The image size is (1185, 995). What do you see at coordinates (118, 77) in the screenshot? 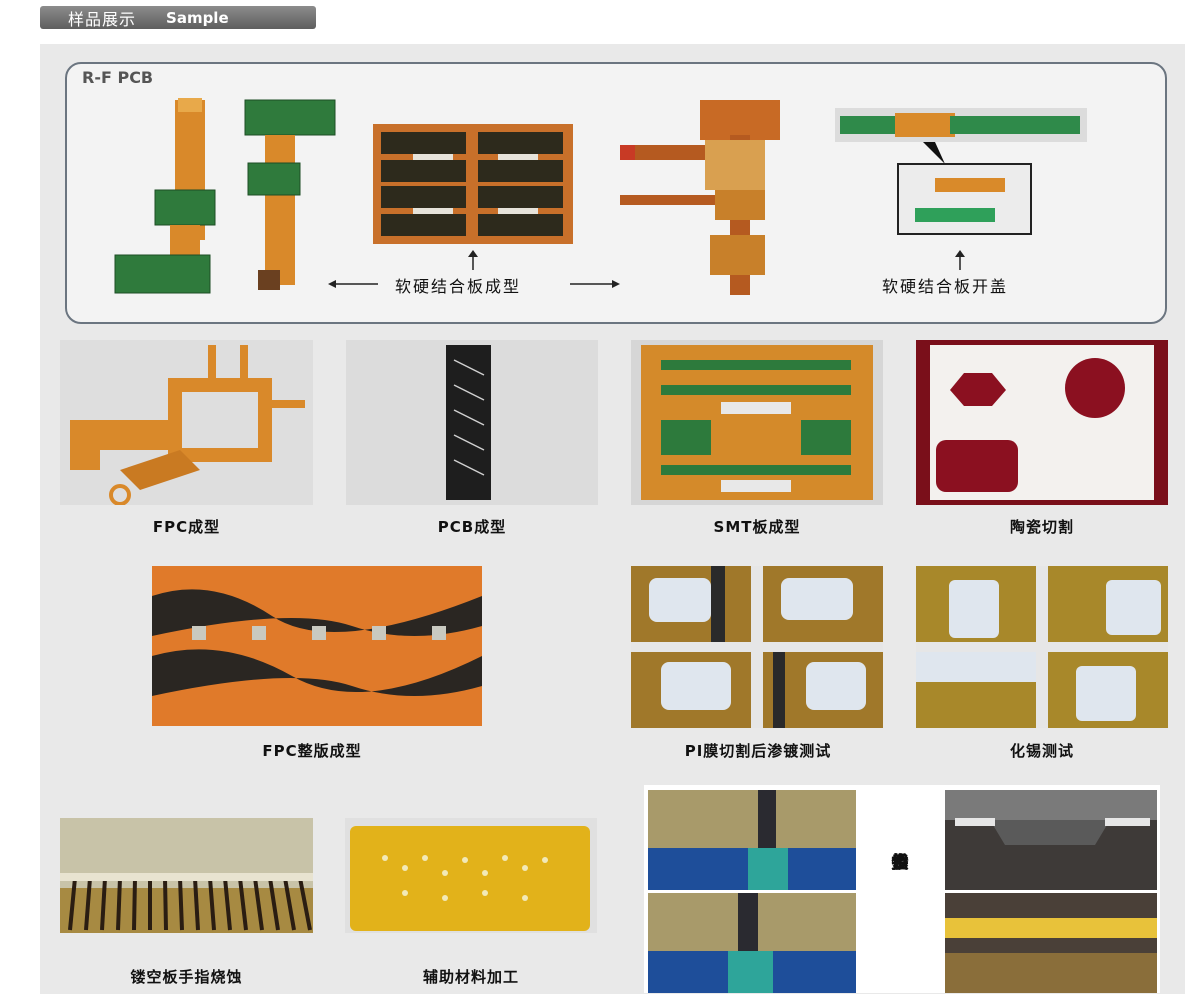
I see `rf-pcb-title: R-F PCB` at bounding box center [118, 77].